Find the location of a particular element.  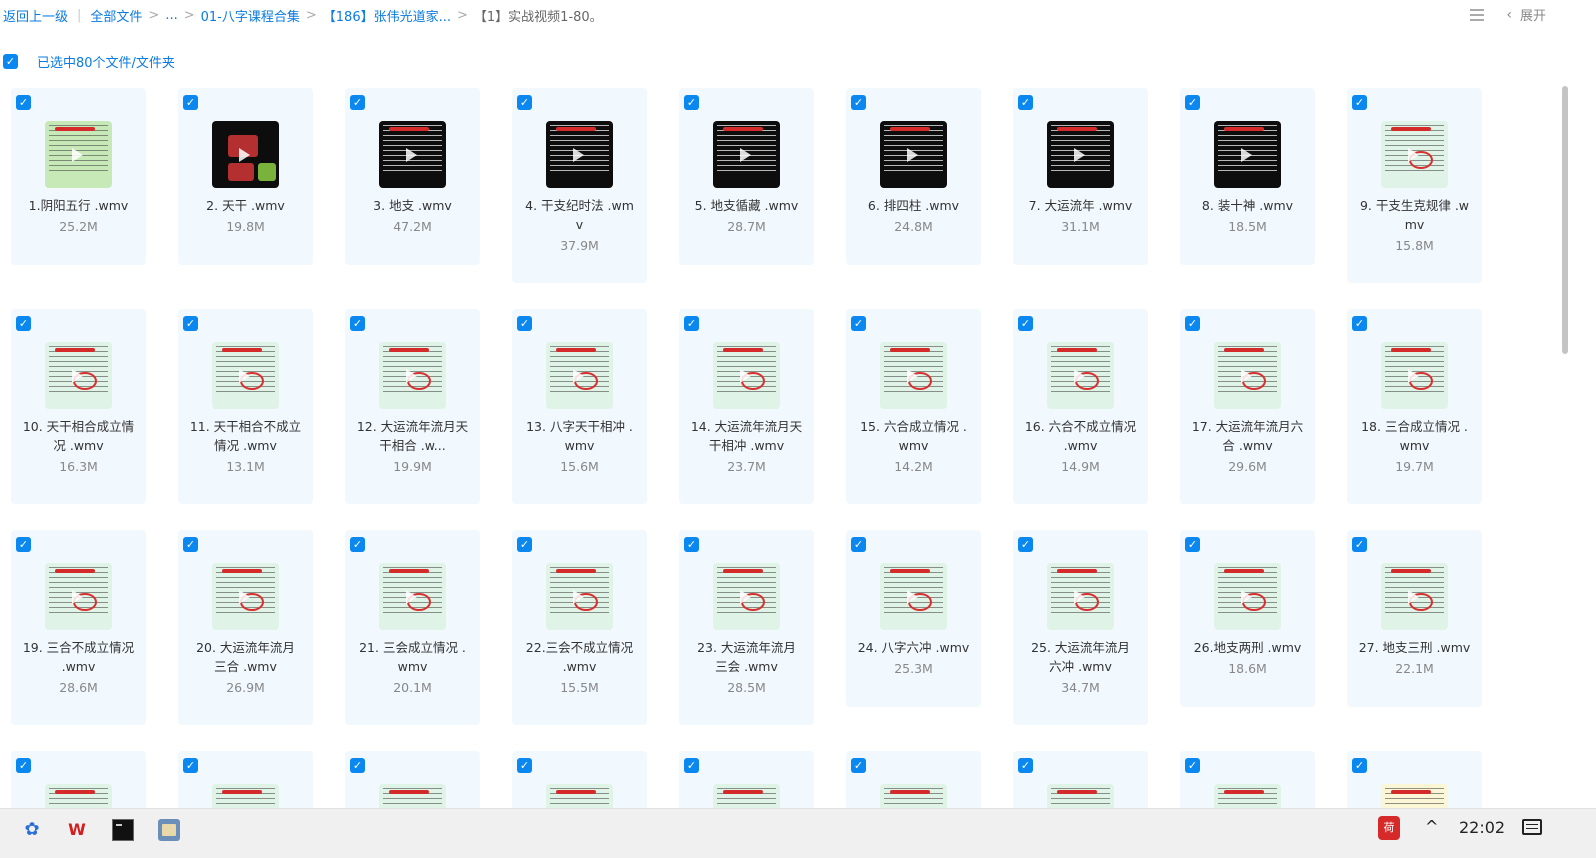

file-card: ✓ 1.阴阳五行 .wmv 25.2M is located at coordinates (78, 176).